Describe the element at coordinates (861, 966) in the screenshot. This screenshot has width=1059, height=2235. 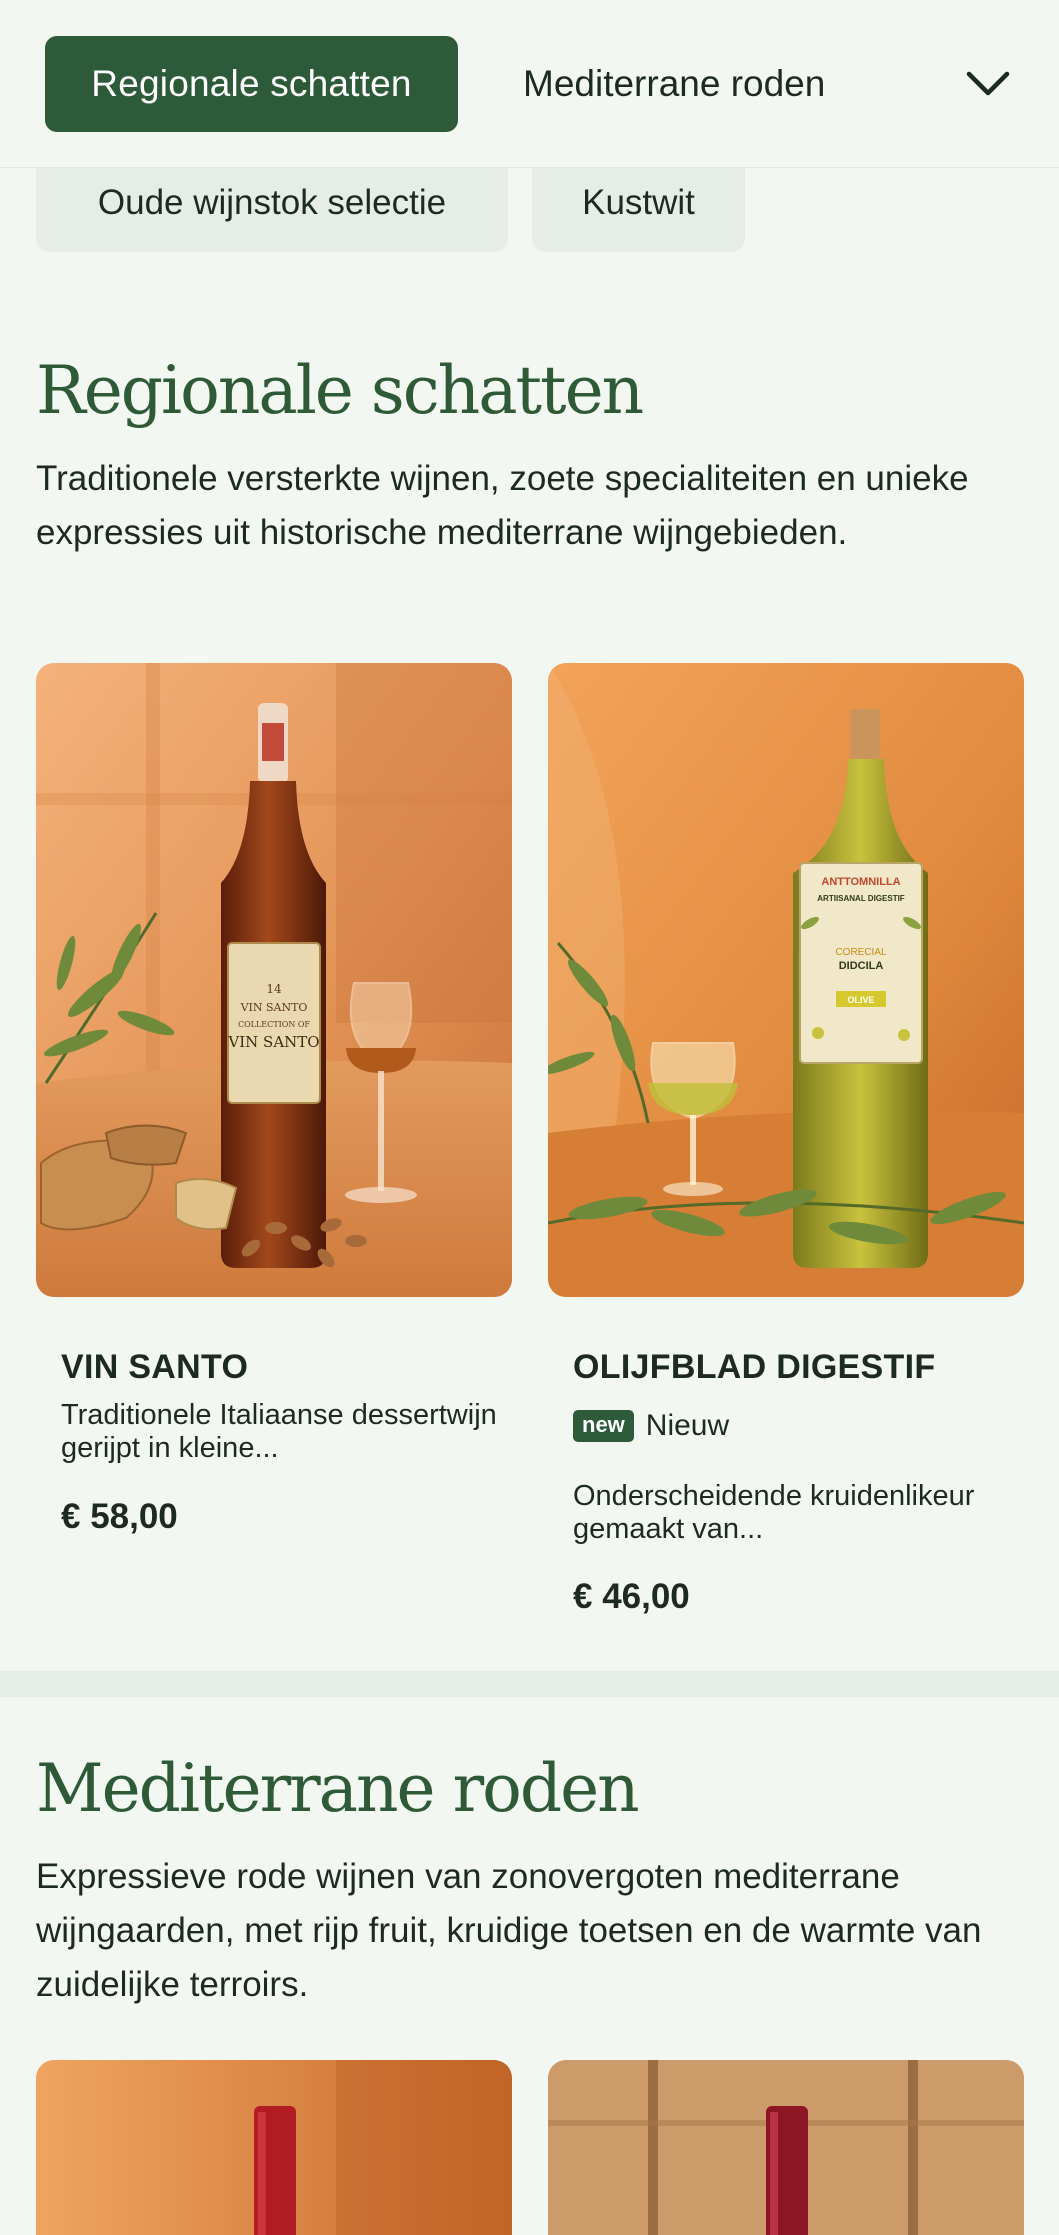
I see `svg-text: DIDCILA` at that location.